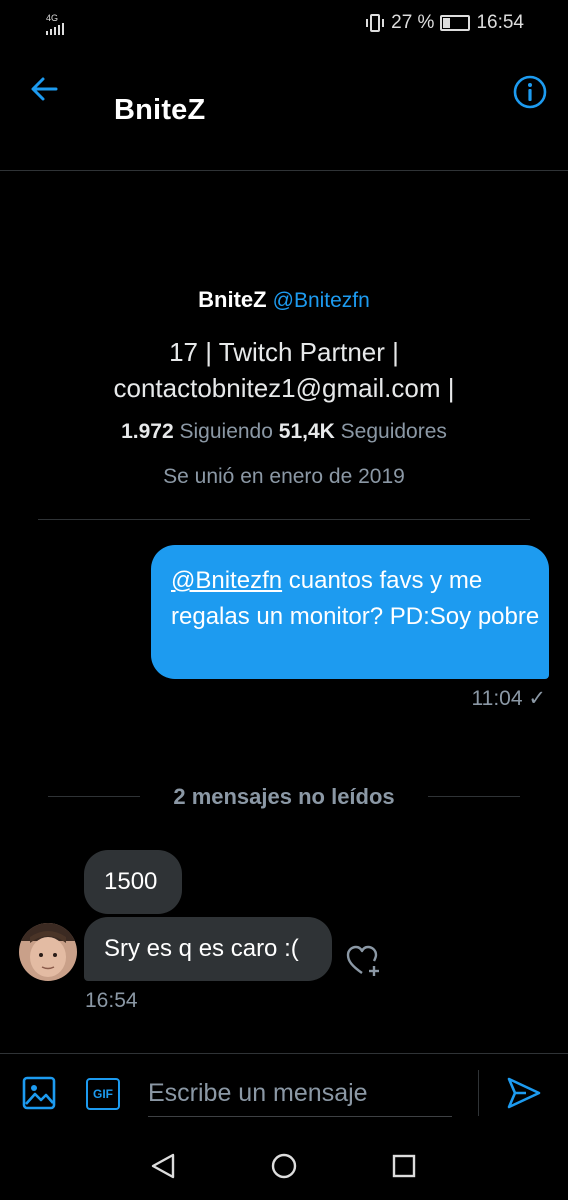 This screenshot has height=1200, width=568. What do you see at coordinates (404, 1166) in the screenshot?
I see `nav-recents-icon` at bounding box center [404, 1166].